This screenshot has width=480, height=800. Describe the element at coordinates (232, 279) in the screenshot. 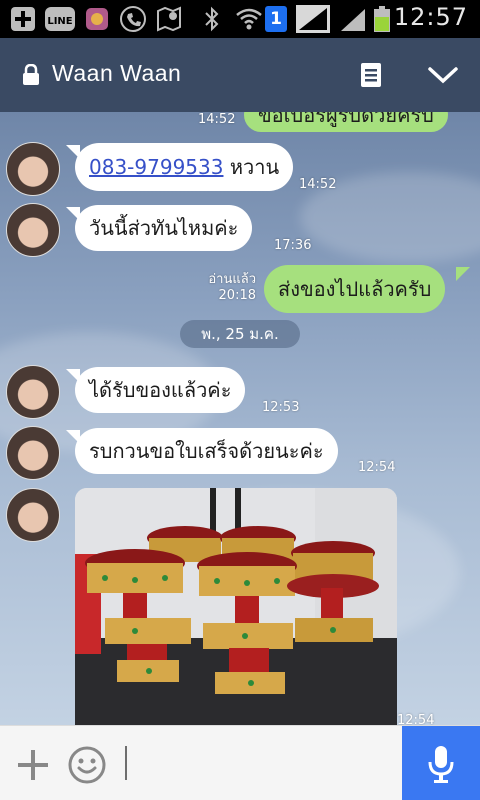

I see `read-status: อ่านแล้ว` at that location.